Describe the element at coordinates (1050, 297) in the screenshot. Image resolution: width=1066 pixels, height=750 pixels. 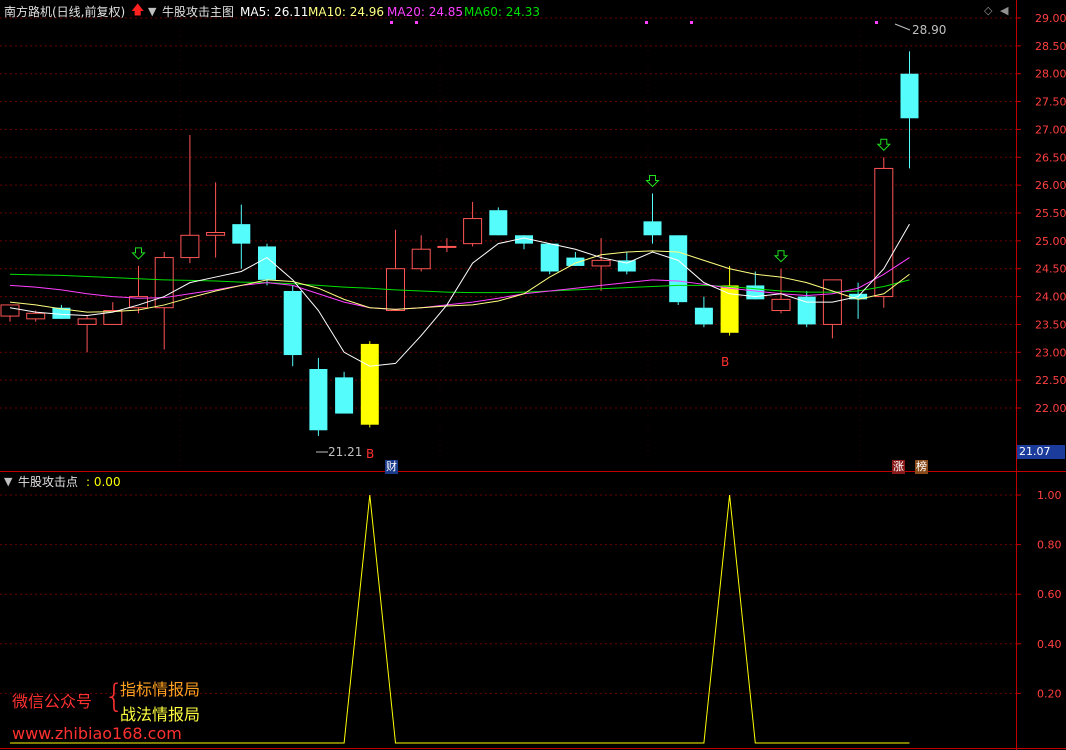
I see `y-tick-label: 24.00` at that location.